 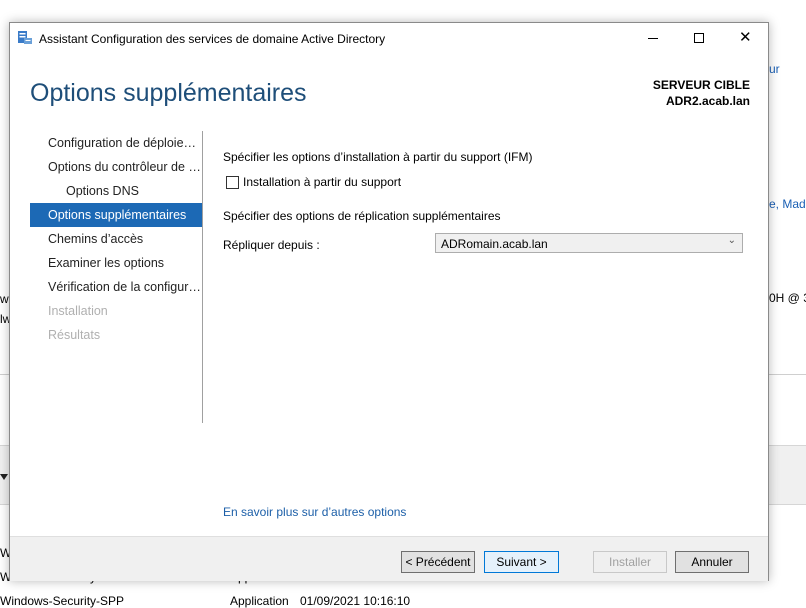 I want to click on nav-item-review-options: Examiner les options, so click(x=116, y=263).